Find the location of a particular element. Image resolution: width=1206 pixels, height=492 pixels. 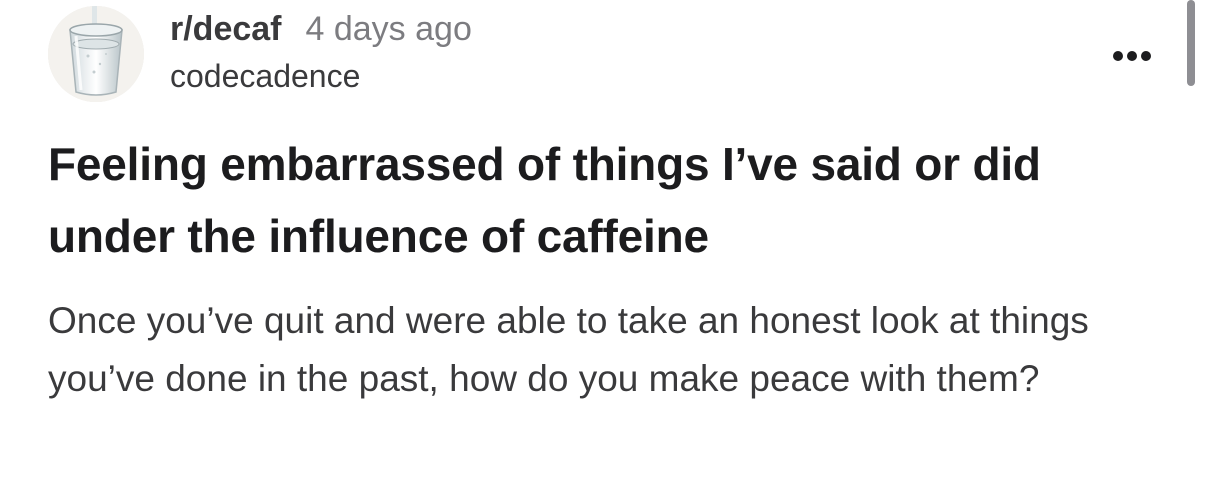

post-meta: r/decaf 4 days ago is located at coordinates (321, 32).